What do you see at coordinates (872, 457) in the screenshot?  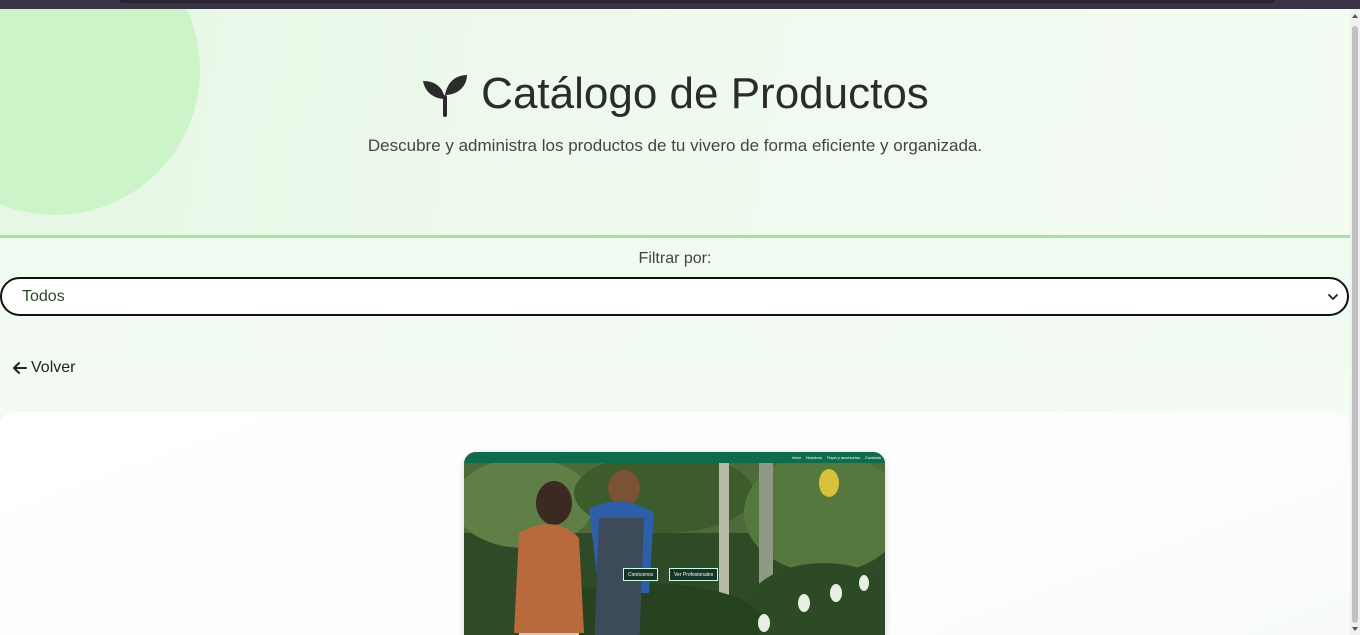 I see `card-nav-item: Contacto` at bounding box center [872, 457].